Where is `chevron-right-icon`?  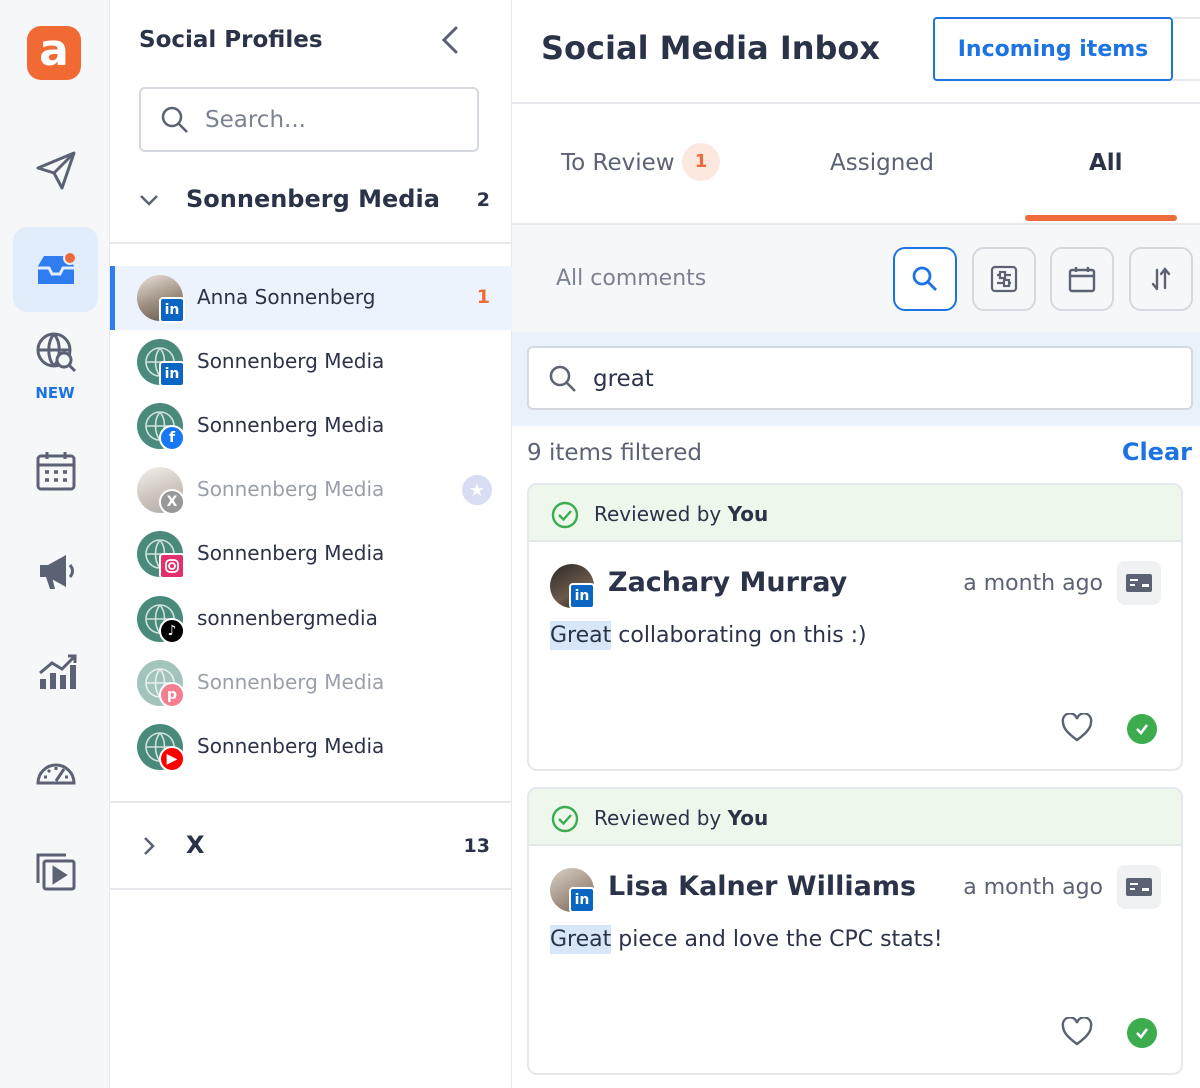 chevron-right-icon is located at coordinates (149, 846).